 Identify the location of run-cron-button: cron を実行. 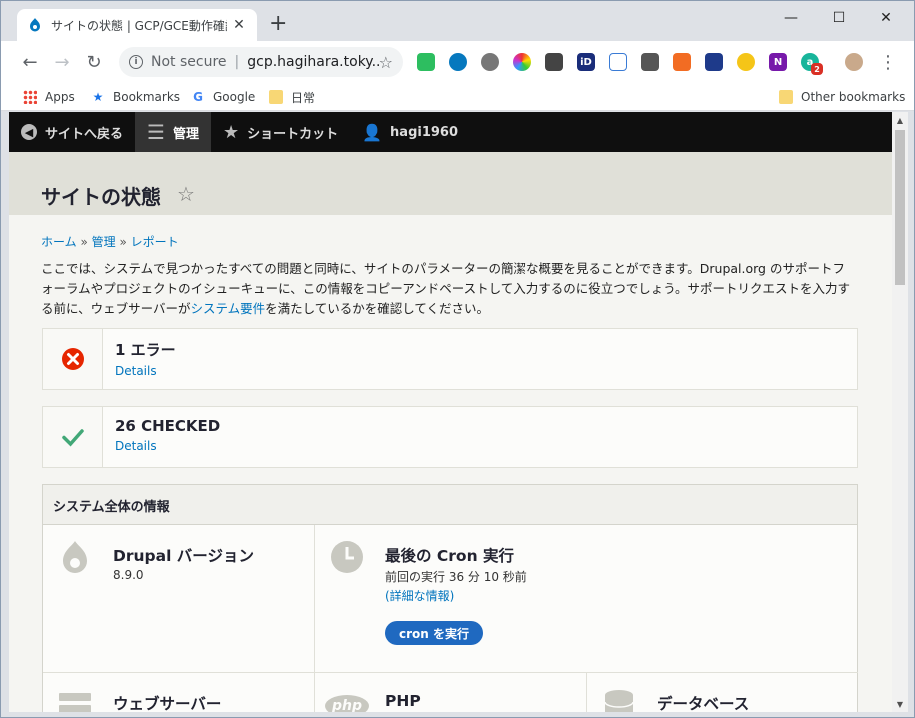
(434, 633).